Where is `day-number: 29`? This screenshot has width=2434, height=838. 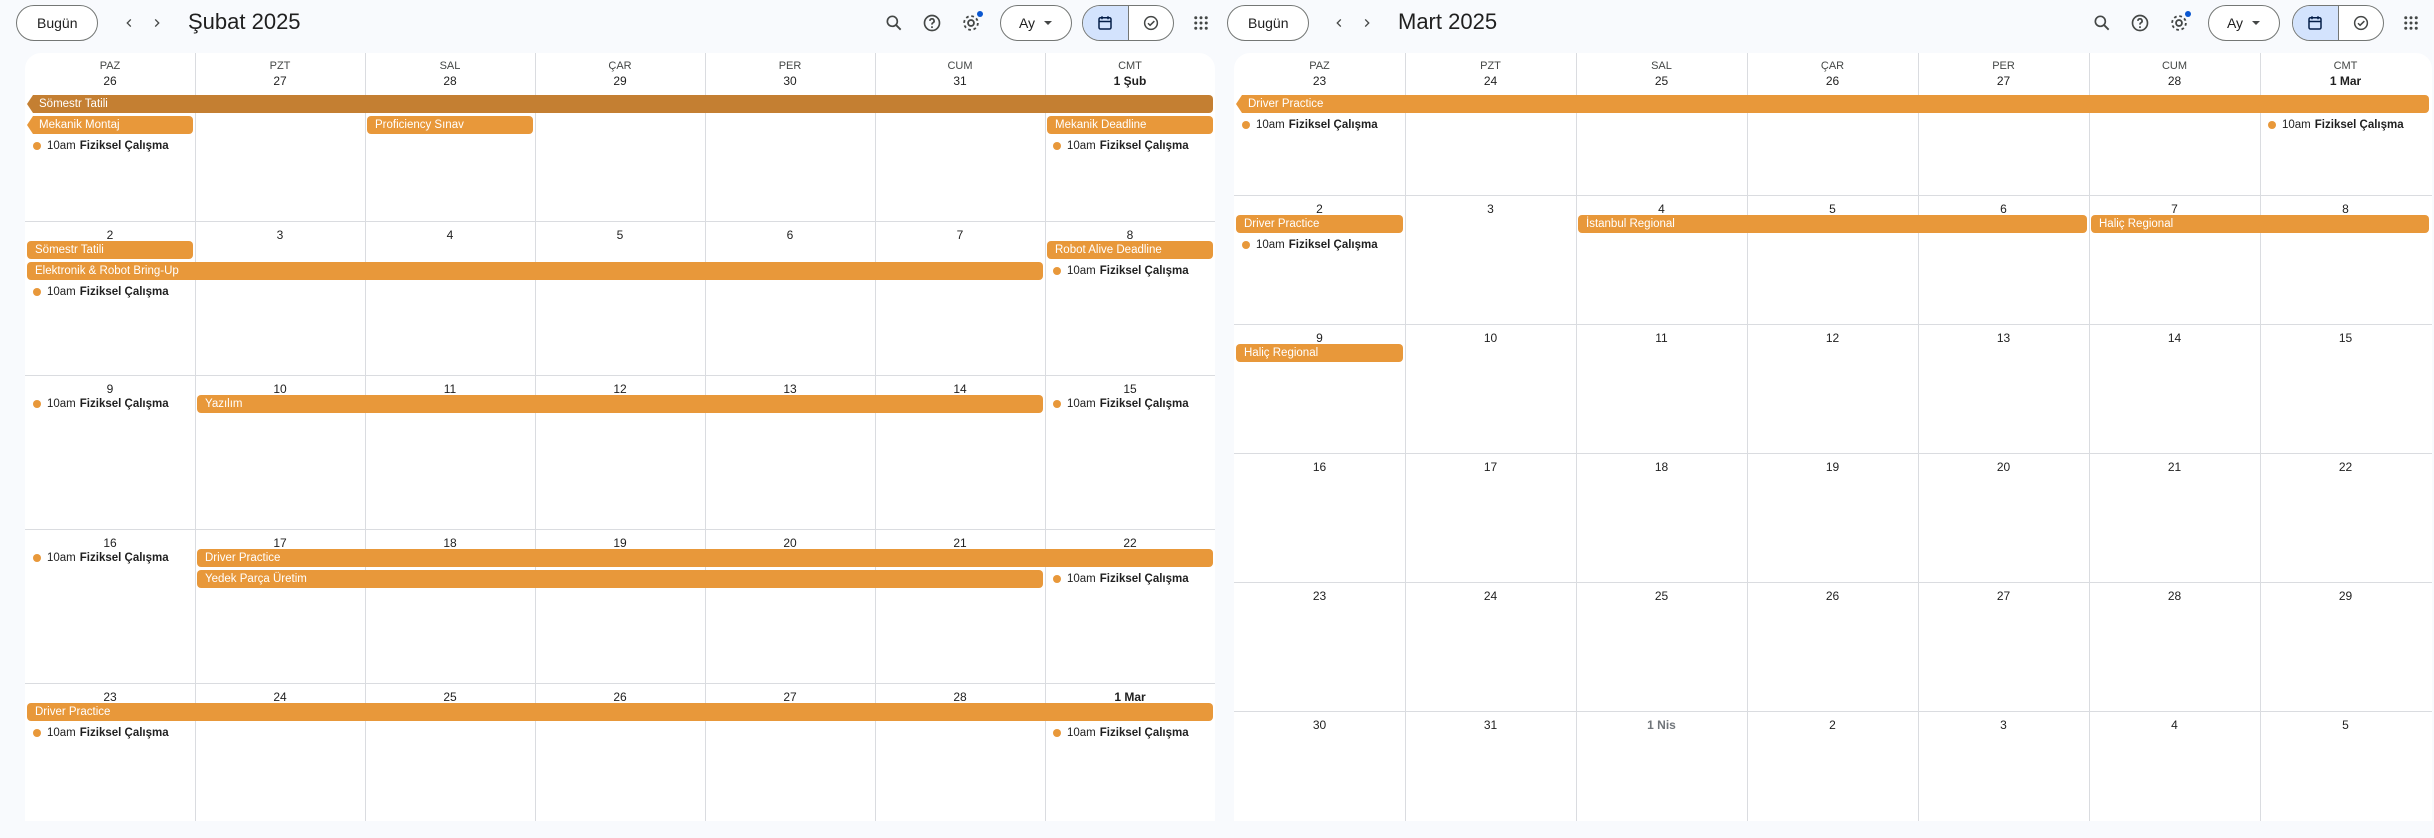 day-number: 29 is located at coordinates (2345, 596).